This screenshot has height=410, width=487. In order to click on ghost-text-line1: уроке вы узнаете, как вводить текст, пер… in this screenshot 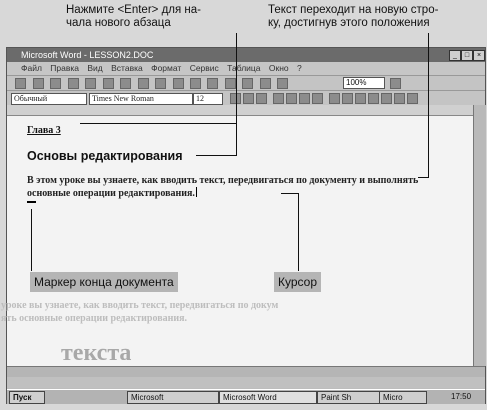, I will do `click(140, 305)`.